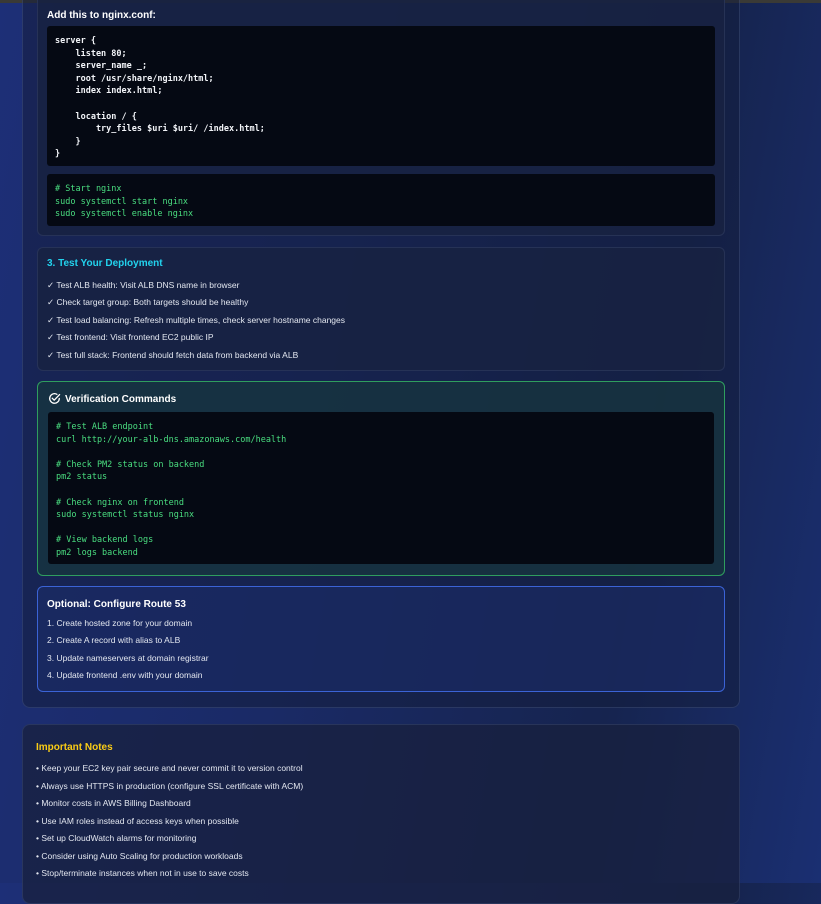  Describe the element at coordinates (105, 263) in the screenshot. I see `test-deployment-title: 3. Test Your Deployment` at that location.